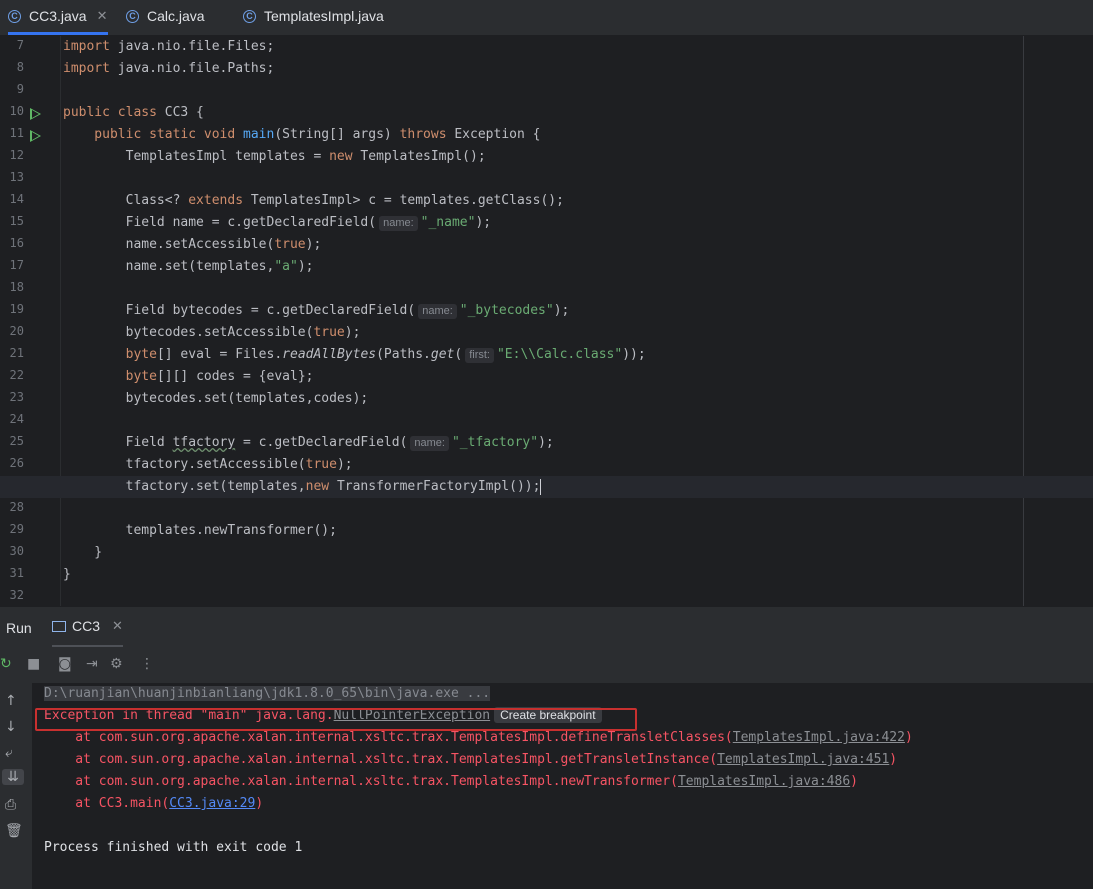 Image resolution: width=1093 pixels, height=889 pixels. What do you see at coordinates (546, 553) in the screenshot?
I see `code-line: }` at bounding box center [546, 553].